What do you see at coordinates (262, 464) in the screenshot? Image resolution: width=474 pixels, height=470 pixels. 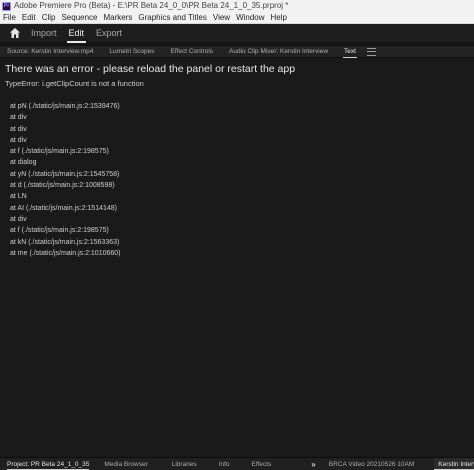 I see `tab-effects: Effects` at bounding box center [262, 464].